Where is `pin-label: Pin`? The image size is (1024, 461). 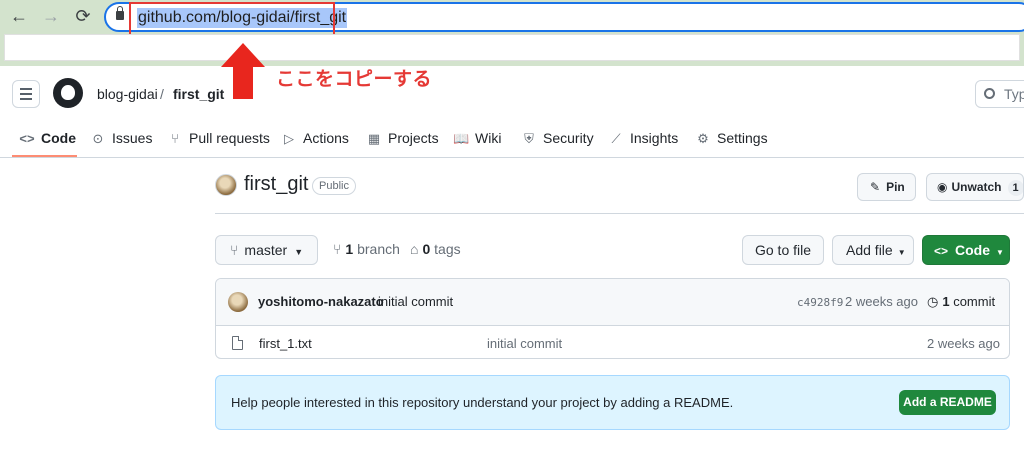 pin-label: Pin is located at coordinates (895, 187).